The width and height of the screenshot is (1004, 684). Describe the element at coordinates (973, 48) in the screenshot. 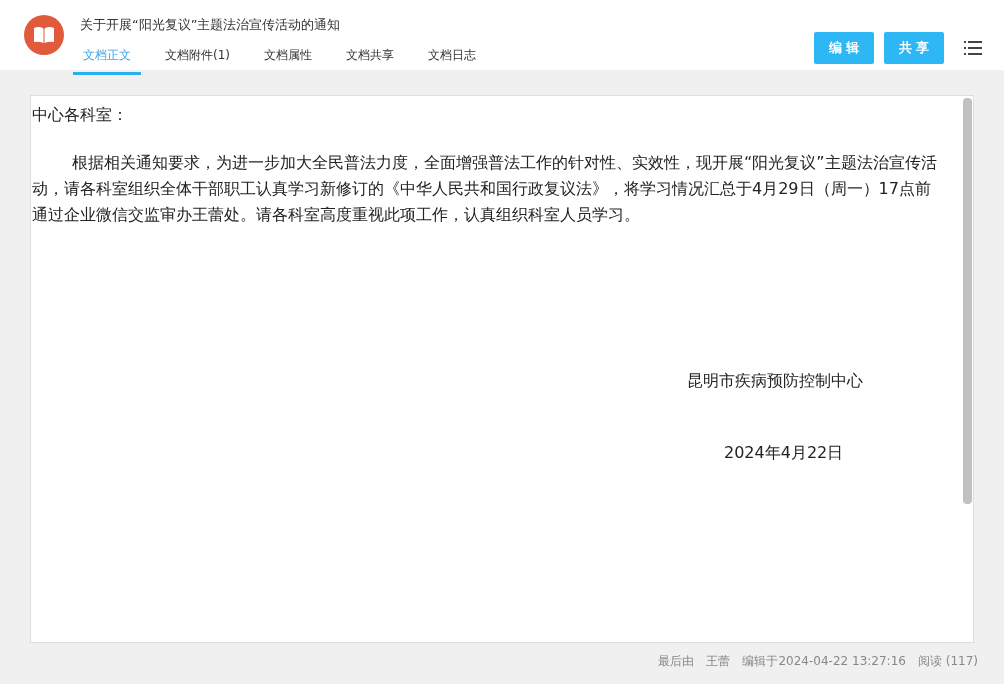

I see `menu-icon` at that location.